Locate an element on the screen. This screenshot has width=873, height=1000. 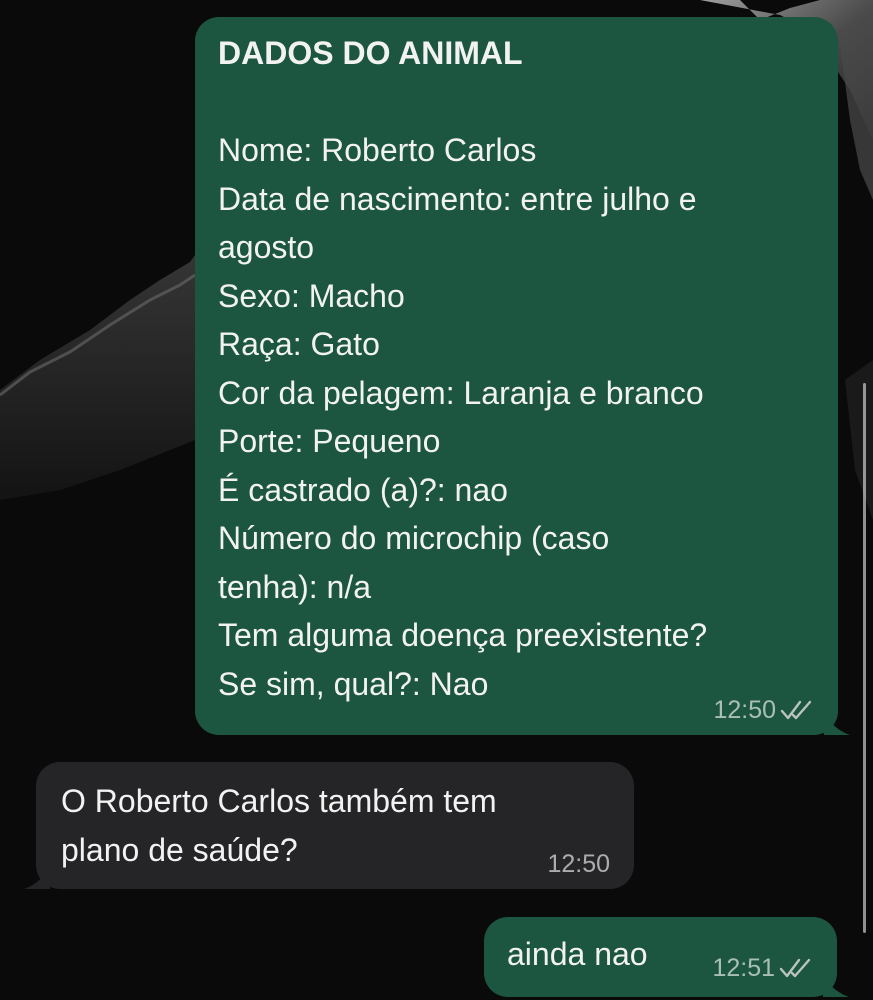
message-line: É castrado (a)?: nao is located at coordinates (363, 489).